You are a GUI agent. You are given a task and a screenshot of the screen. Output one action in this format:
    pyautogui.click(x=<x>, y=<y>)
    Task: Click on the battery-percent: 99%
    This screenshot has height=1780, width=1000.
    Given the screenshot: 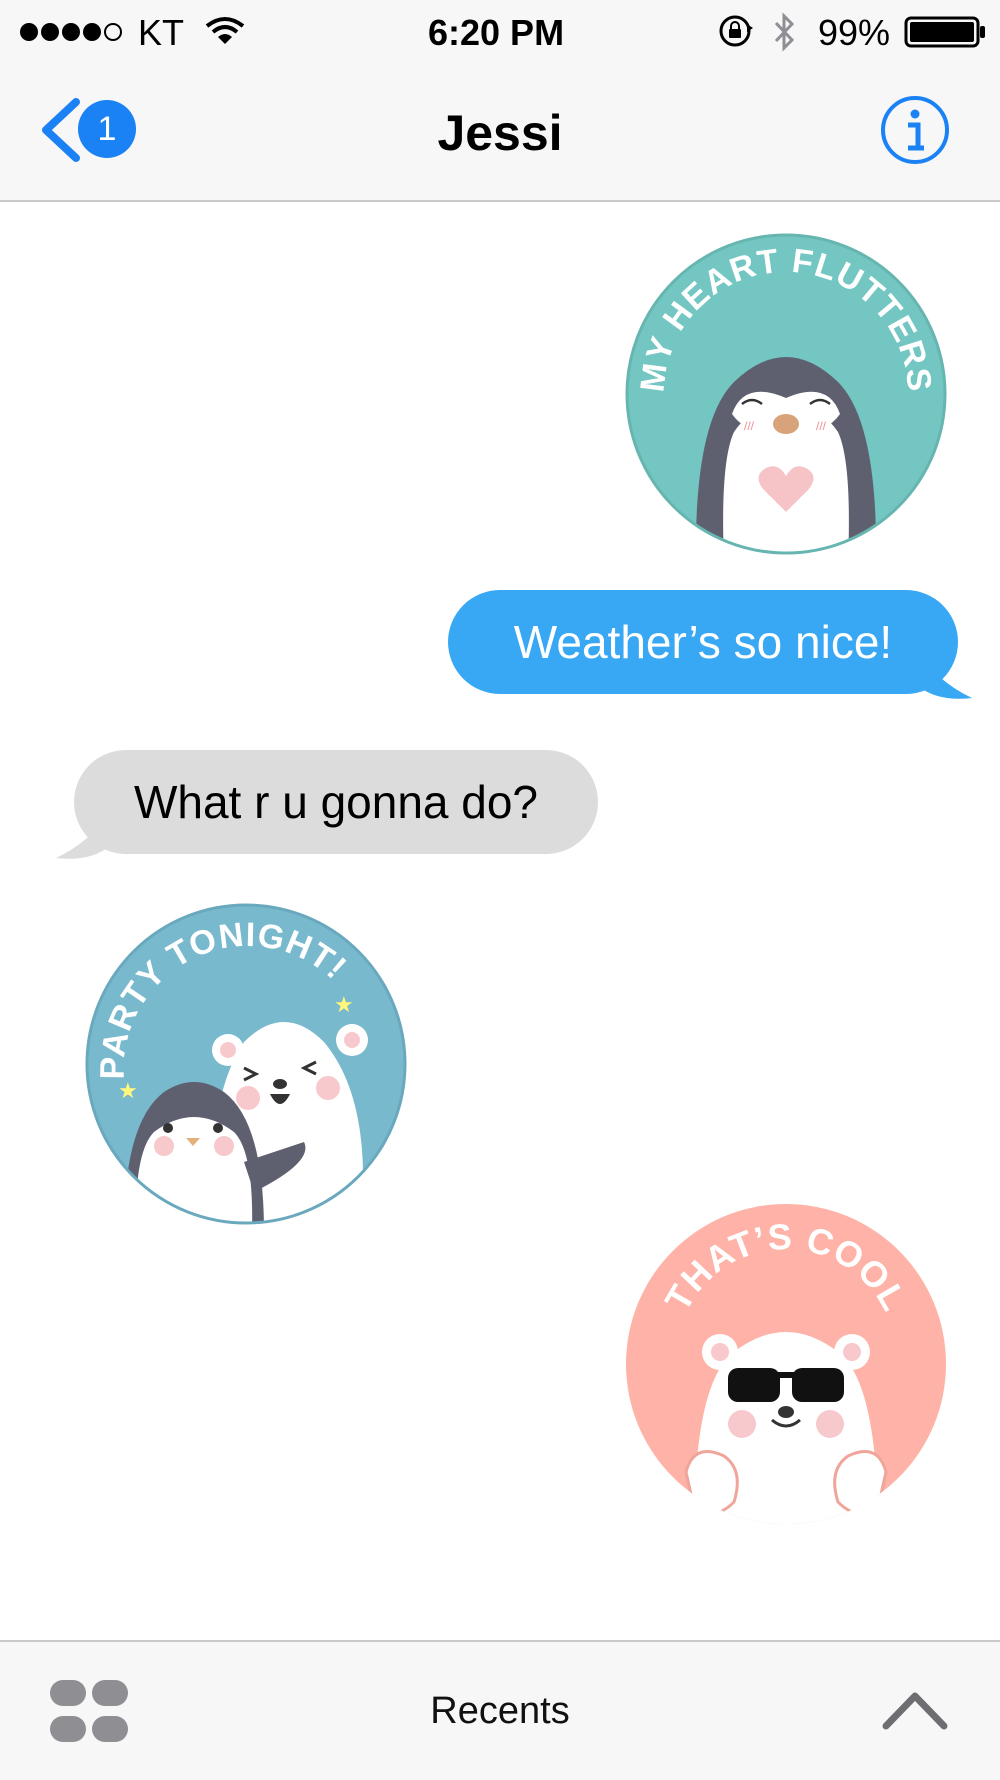 What is the action you would take?
    pyautogui.click(x=854, y=32)
    